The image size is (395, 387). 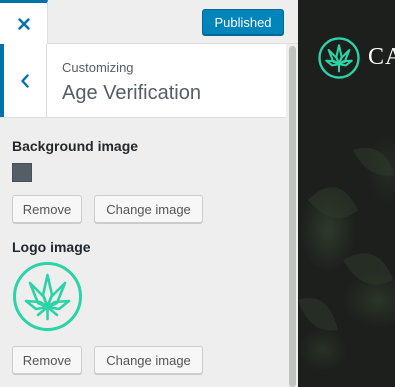 I want to click on chevron-left-icon, so click(x=25, y=80).